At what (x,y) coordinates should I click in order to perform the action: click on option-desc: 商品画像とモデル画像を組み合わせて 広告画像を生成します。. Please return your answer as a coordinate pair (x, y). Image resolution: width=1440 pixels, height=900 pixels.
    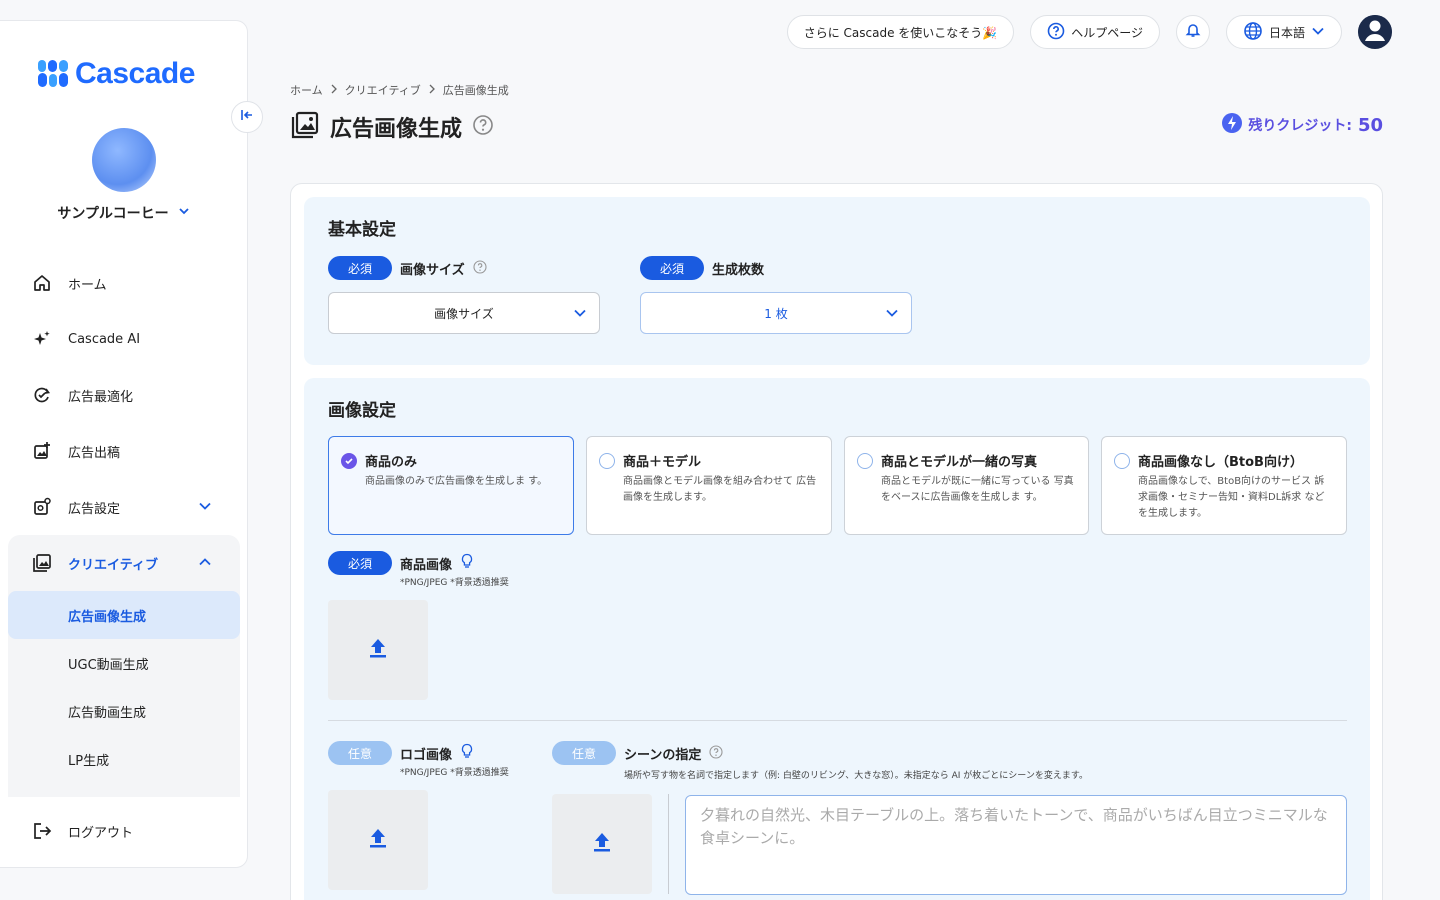
    Looking at the image, I should click on (720, 489).